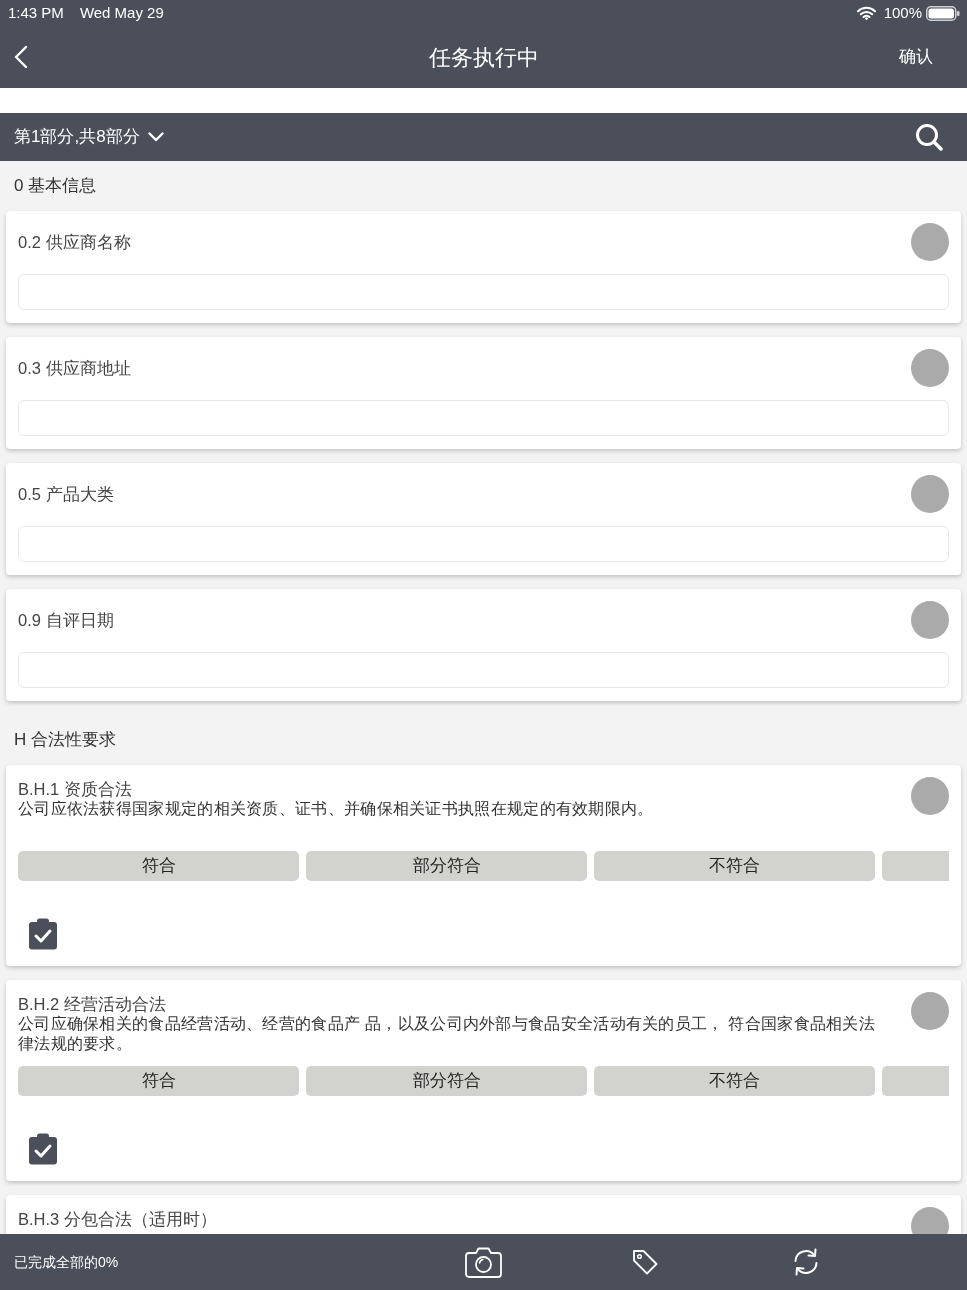  I want to click on tag-icon, so click(644, 1262).